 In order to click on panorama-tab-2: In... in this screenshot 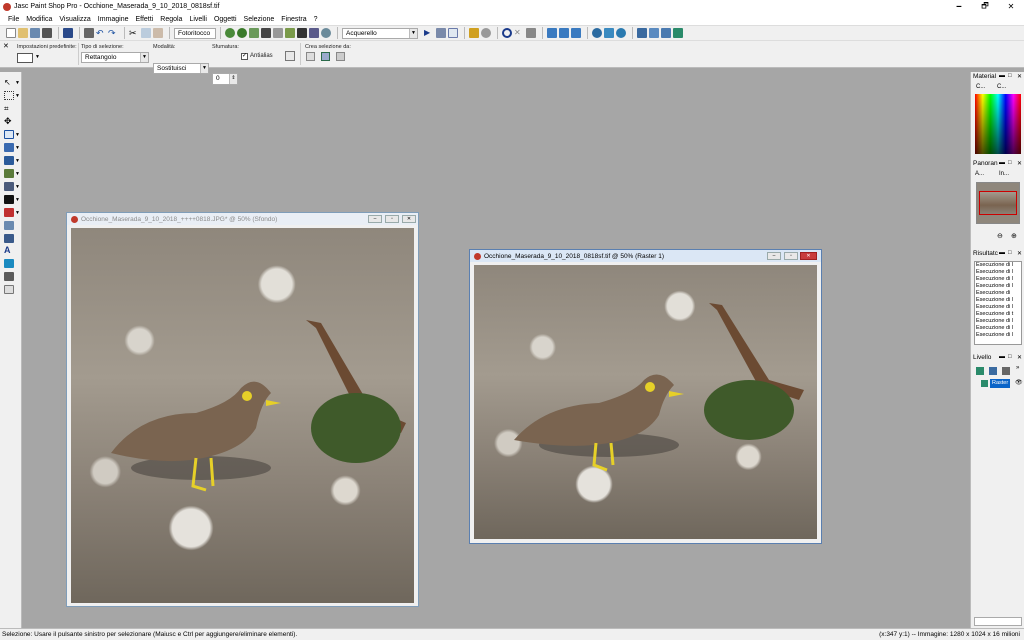, I will do `click(1004, 174)`.